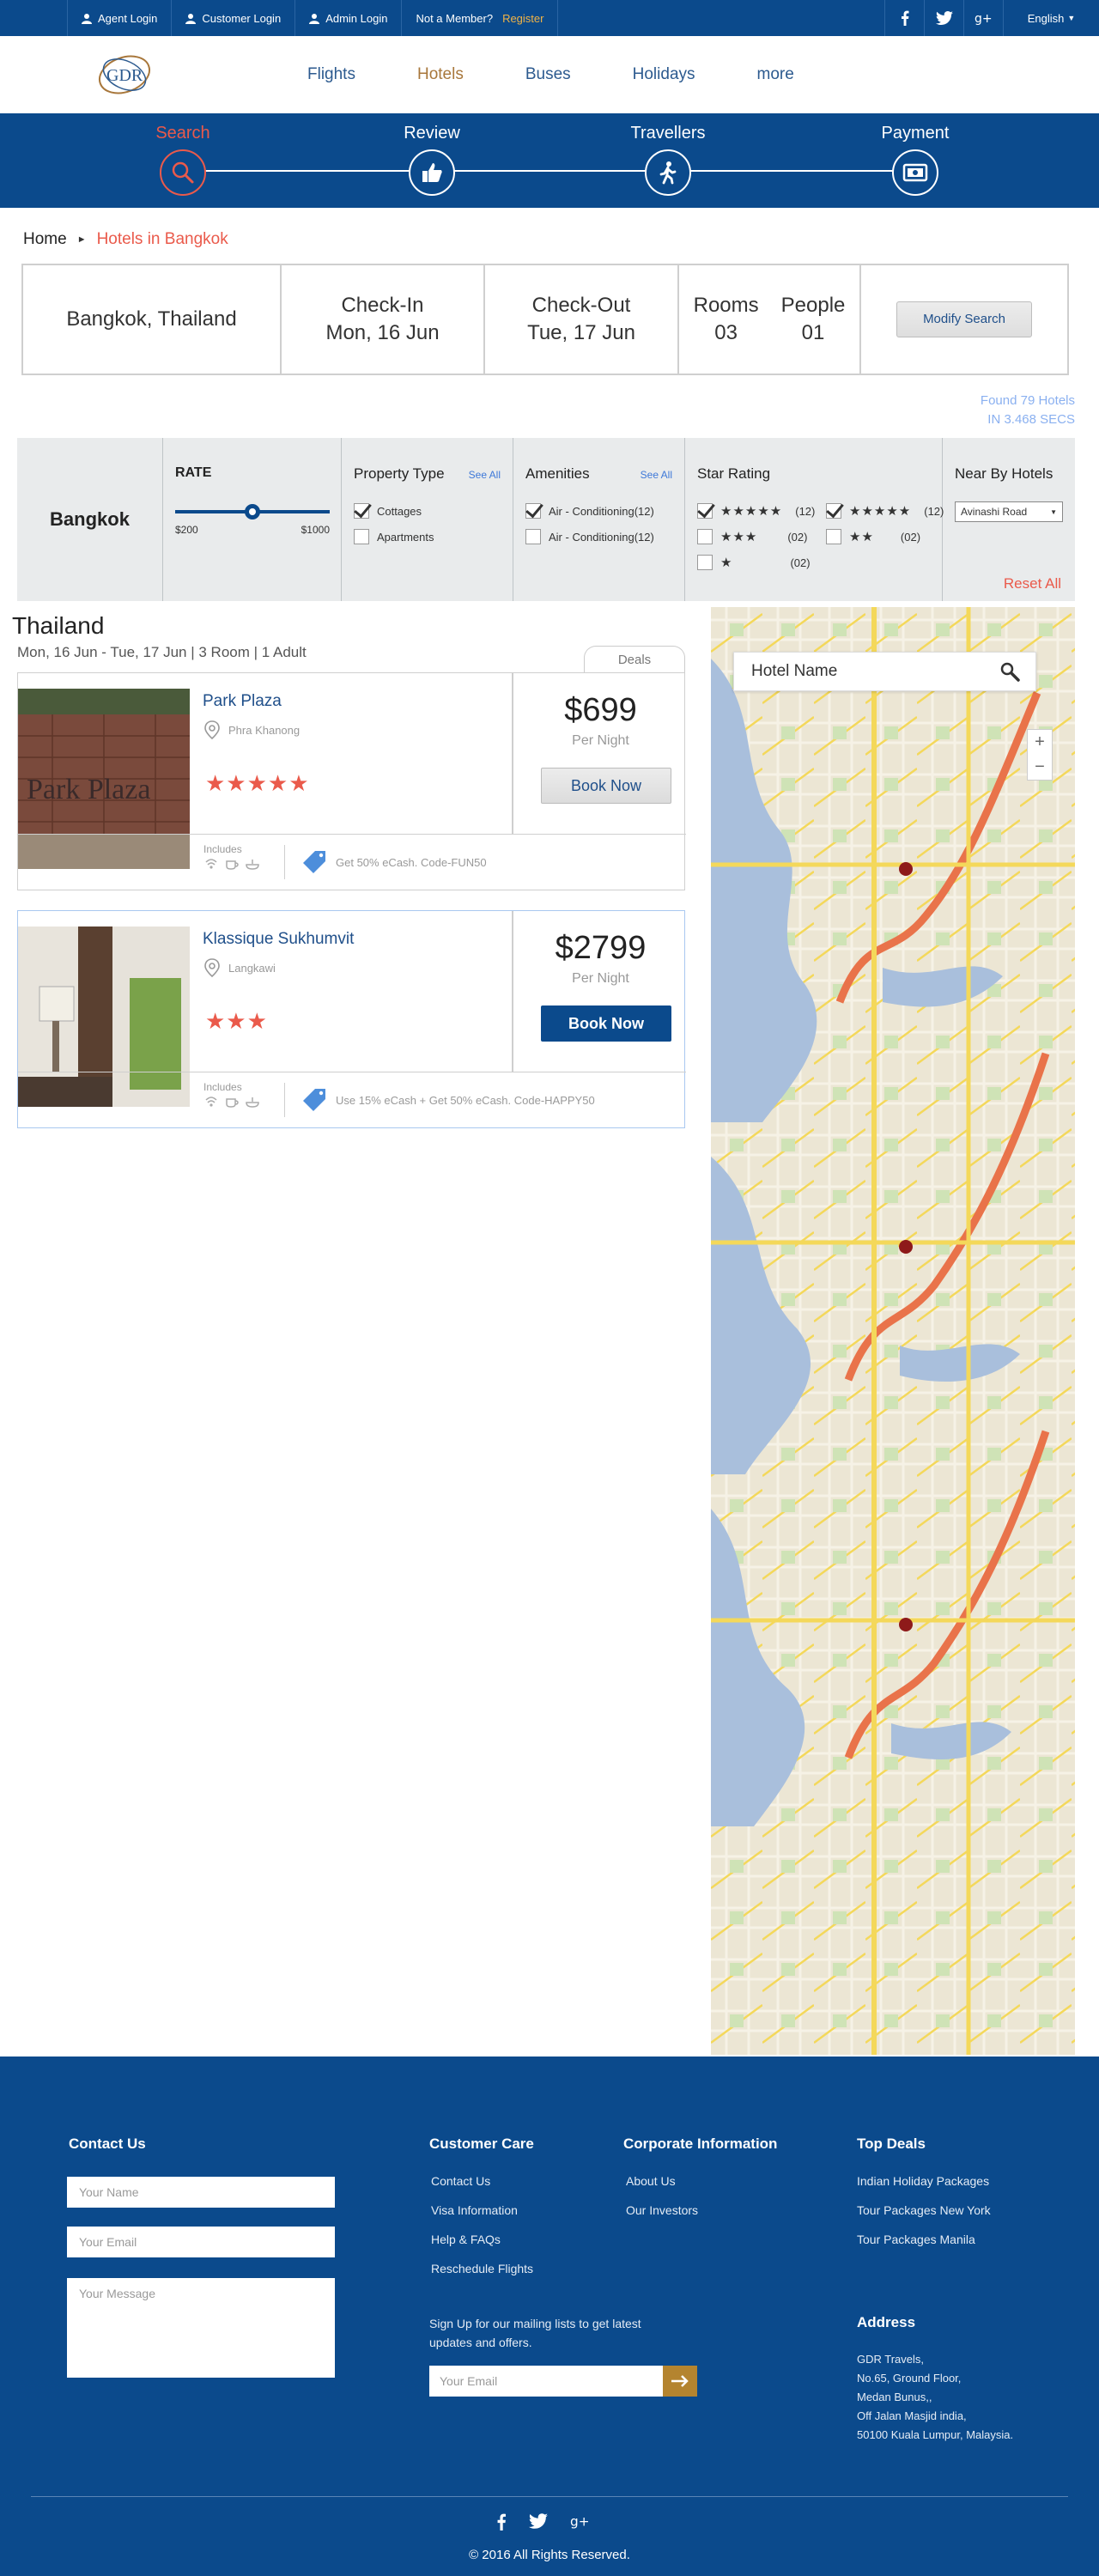  Describe the element at coordinates (252, 865) in the screenshot. I see `meal-icon` at that location.